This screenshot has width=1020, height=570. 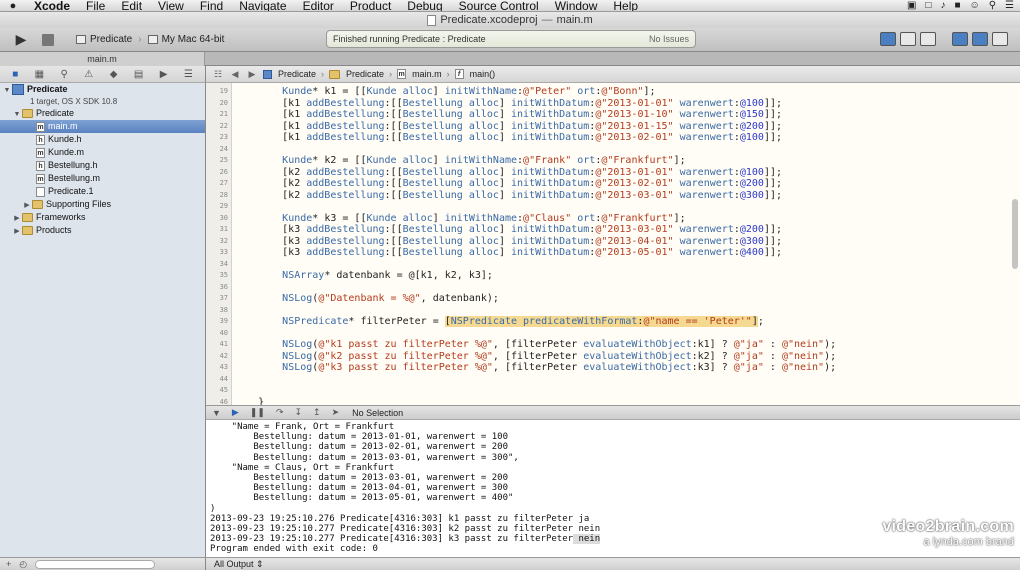 I want to click on menu-edit: Edit, so click(x=131, y=5).